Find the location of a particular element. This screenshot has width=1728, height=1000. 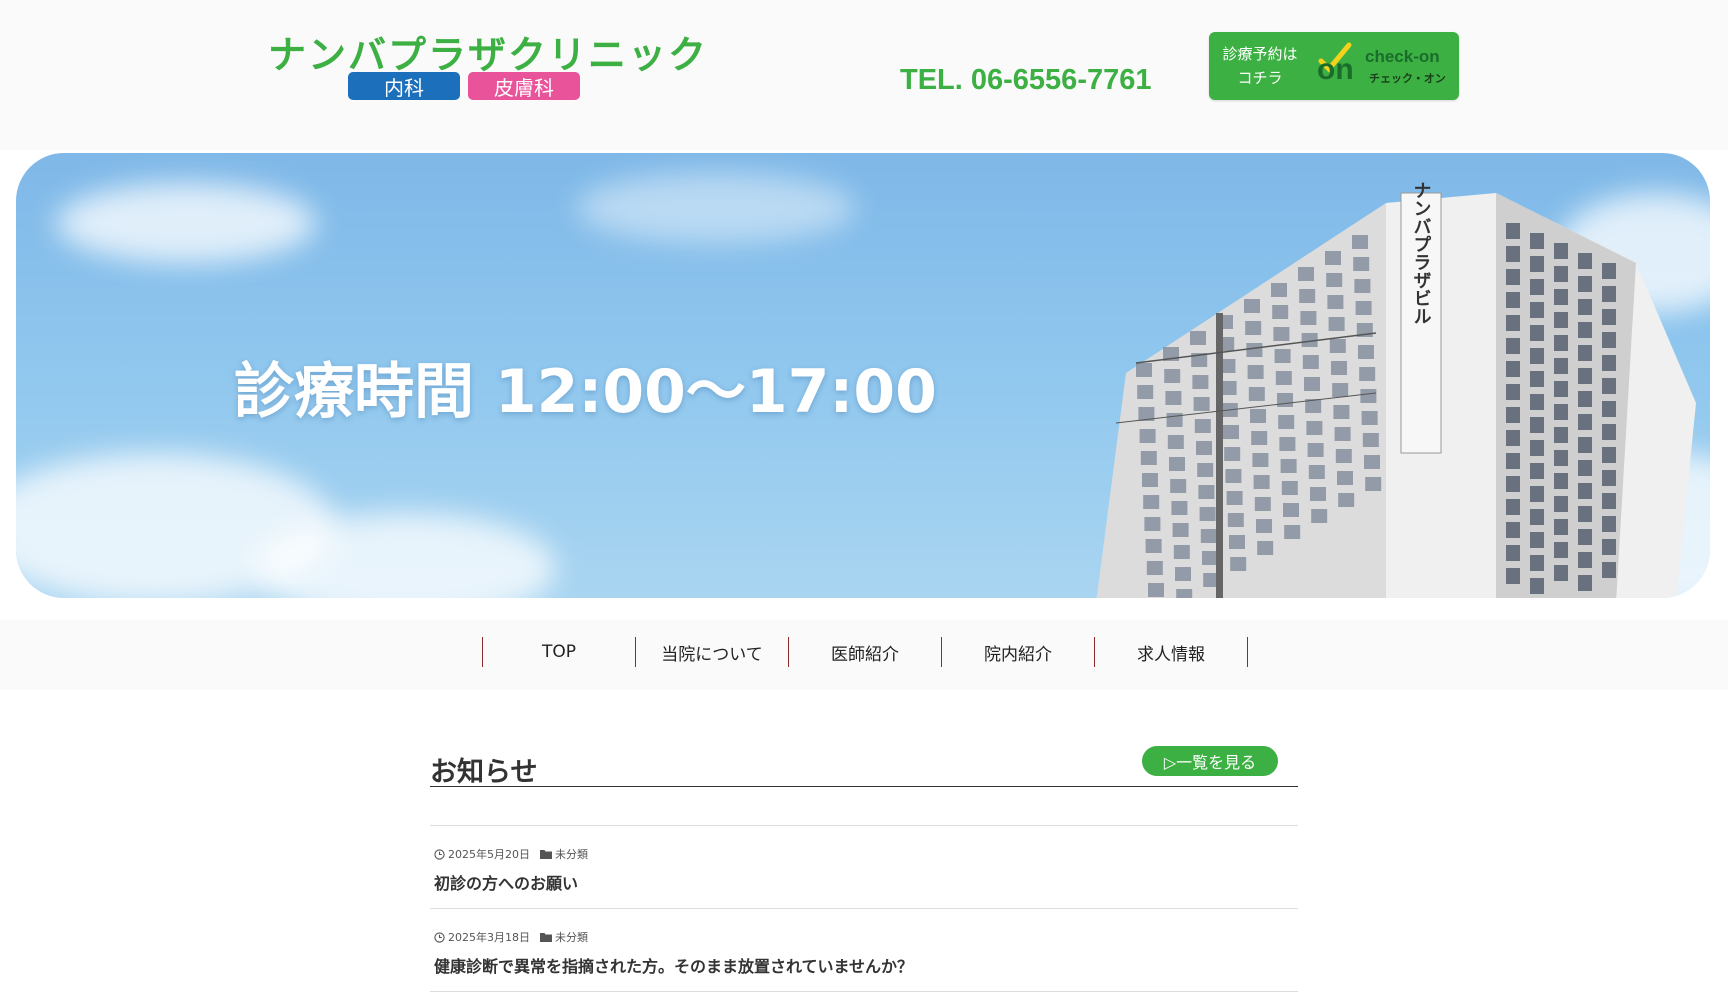

nav-list: TOP 当院について 医師紹介 院内紹介 求人情報 is located at coordinates (865, 652).